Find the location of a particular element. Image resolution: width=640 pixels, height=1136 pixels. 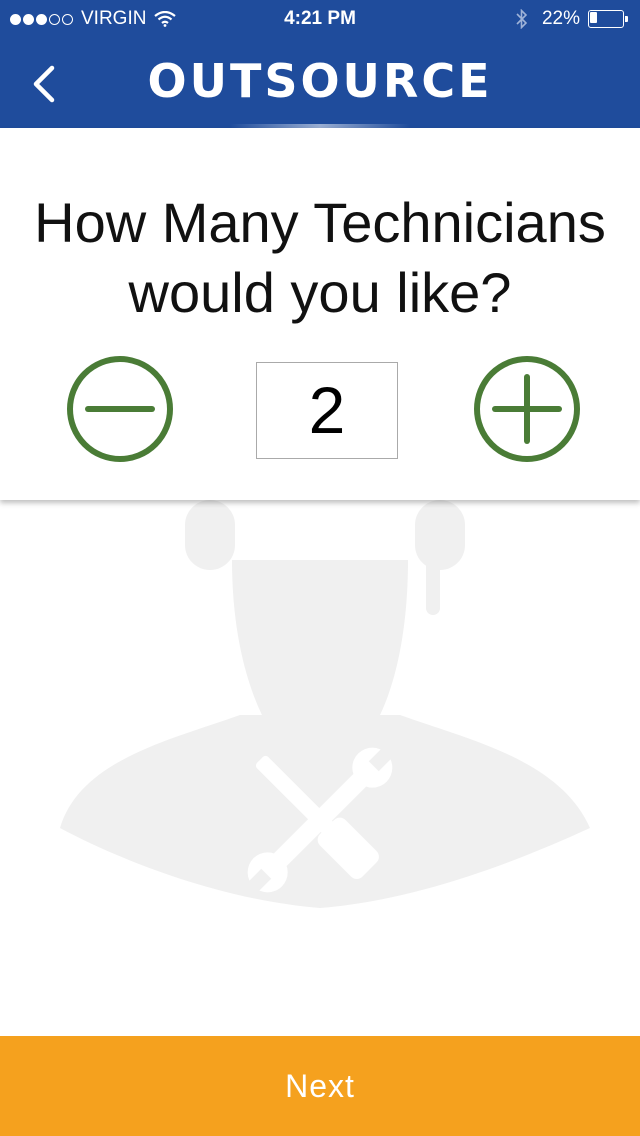

status-bar: VIRGIN 4:21 PM 22% is located at coordinates (320, 20).